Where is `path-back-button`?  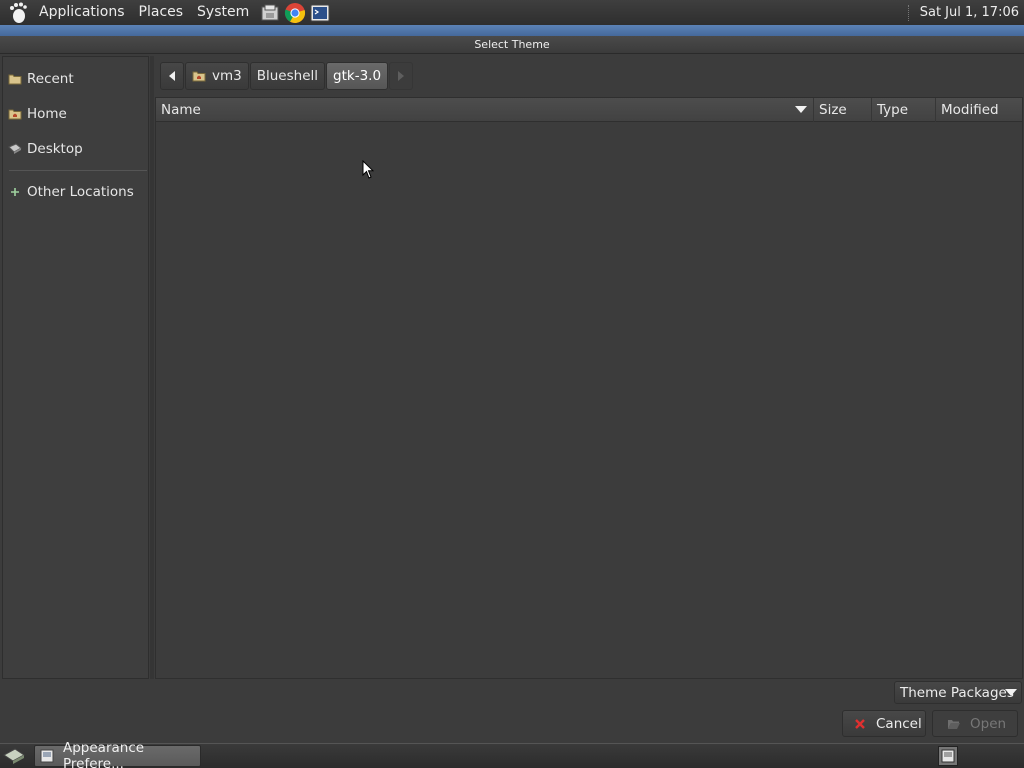 path-back-button is located at coordinates (172, 76).